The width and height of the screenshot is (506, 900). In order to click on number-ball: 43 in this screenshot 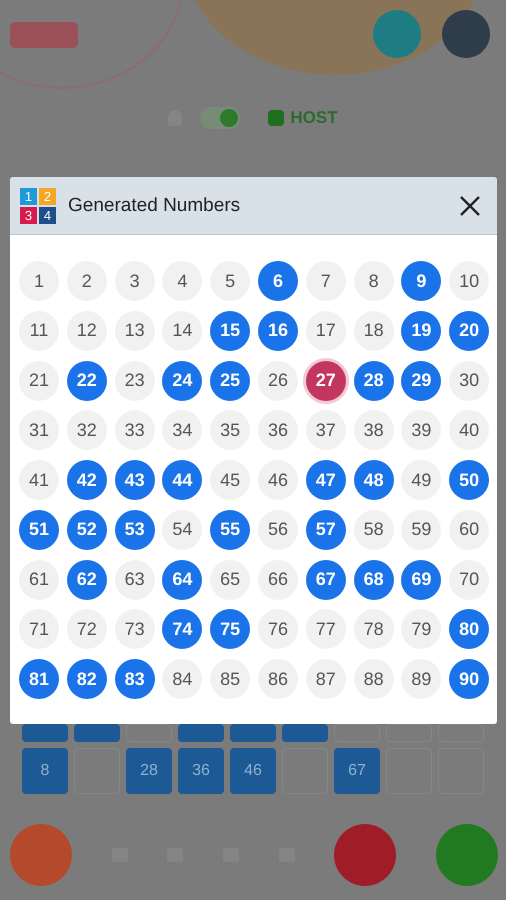, I will do `click(134, 480)`.